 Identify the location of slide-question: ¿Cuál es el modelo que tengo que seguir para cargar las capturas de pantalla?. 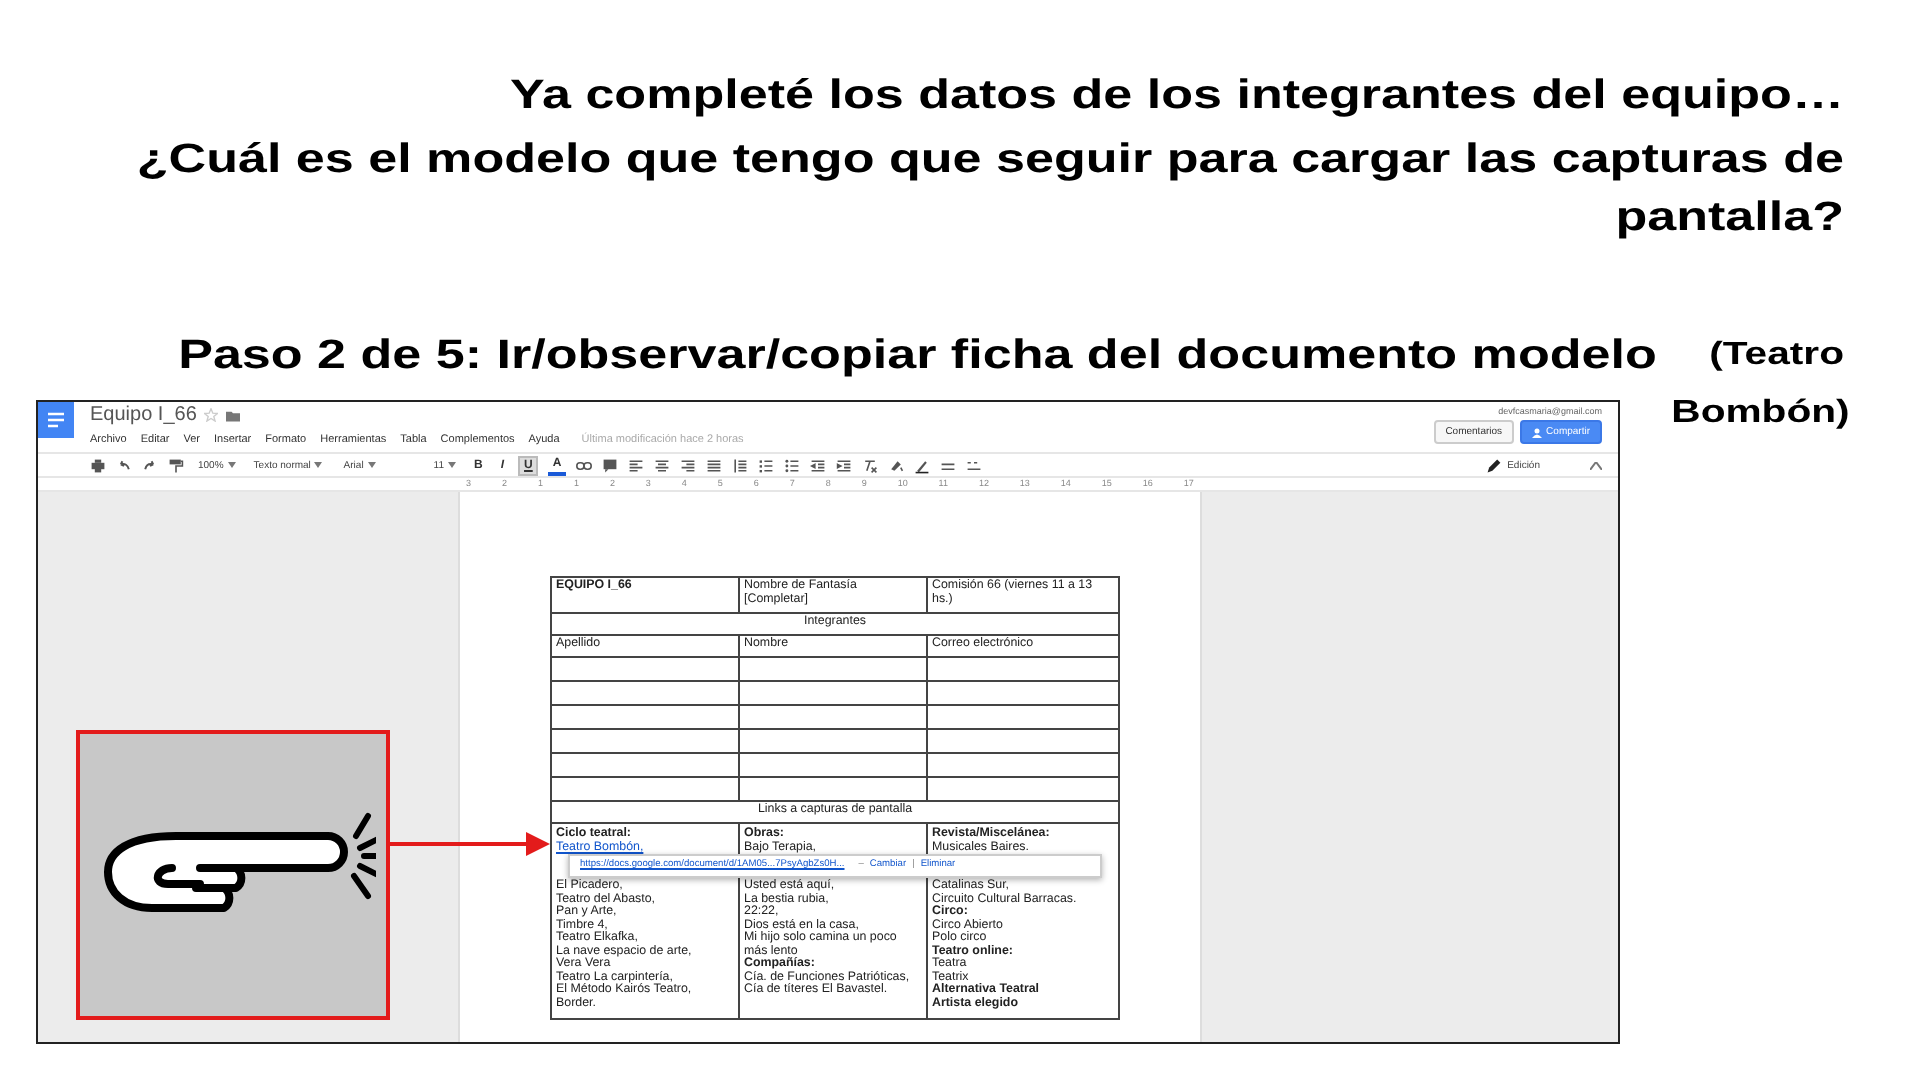
(989, 189).